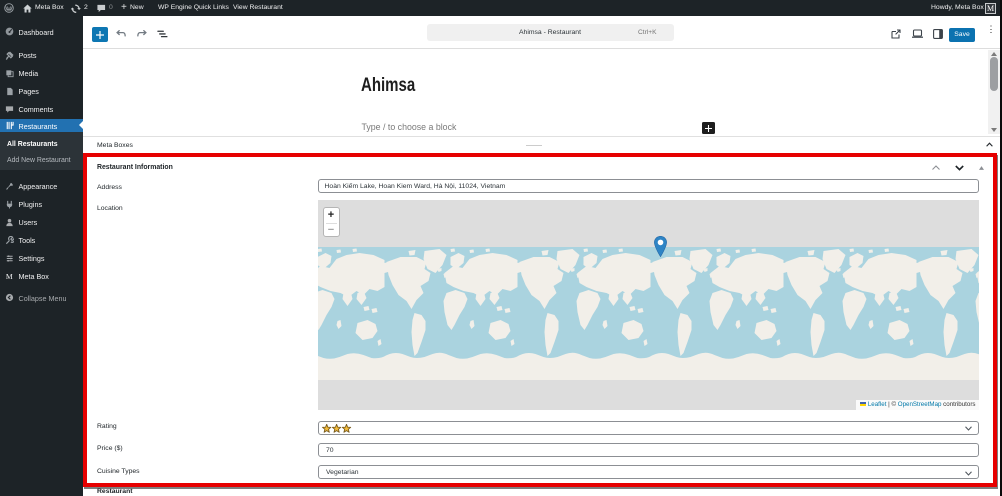  What do you see at coordinates (9, 276) in the screenshot?
I see `svg-text: M` at bounding box center [9, 276].